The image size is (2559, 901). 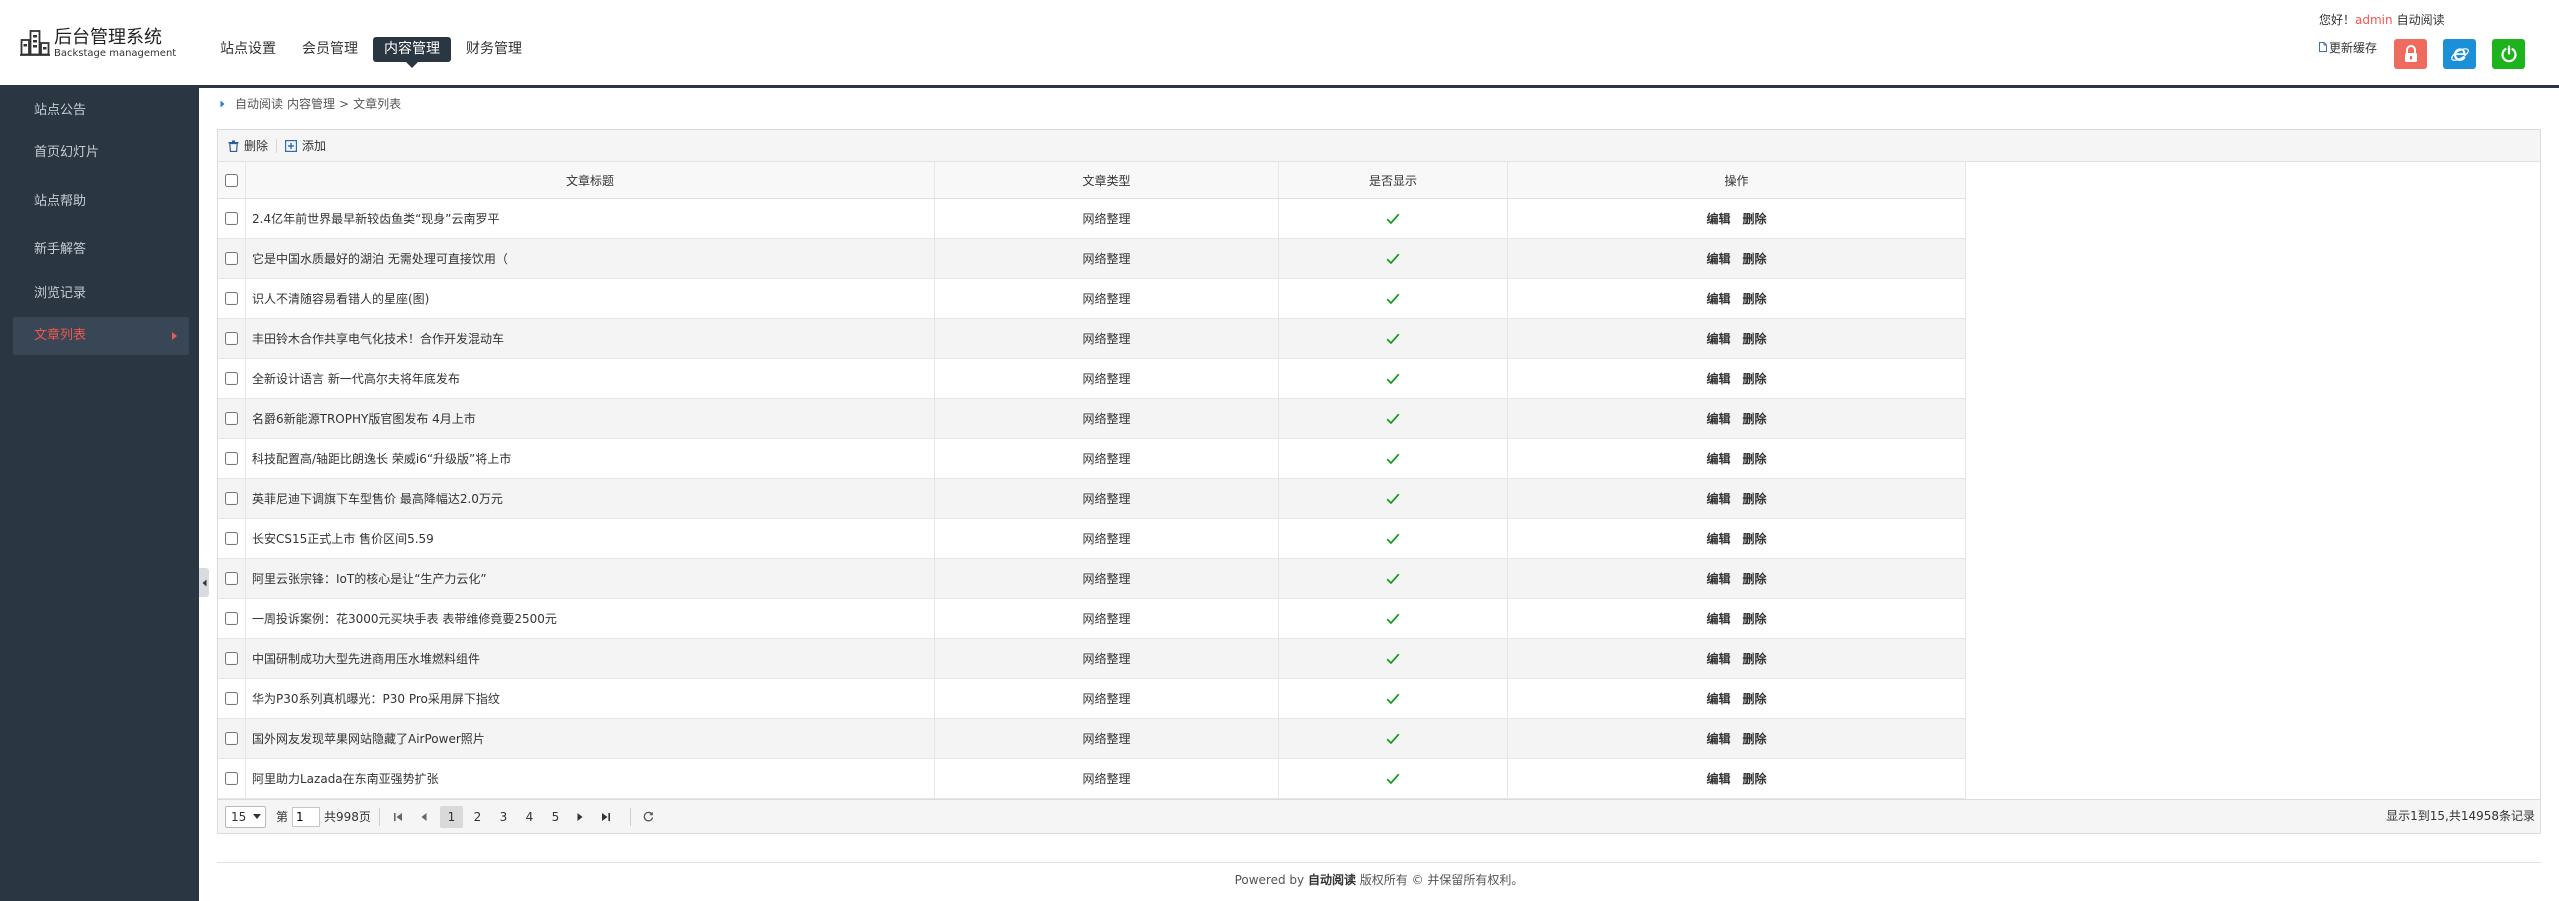 I want to click on sidebar-collapse-handle, so click(x=204, y=582).